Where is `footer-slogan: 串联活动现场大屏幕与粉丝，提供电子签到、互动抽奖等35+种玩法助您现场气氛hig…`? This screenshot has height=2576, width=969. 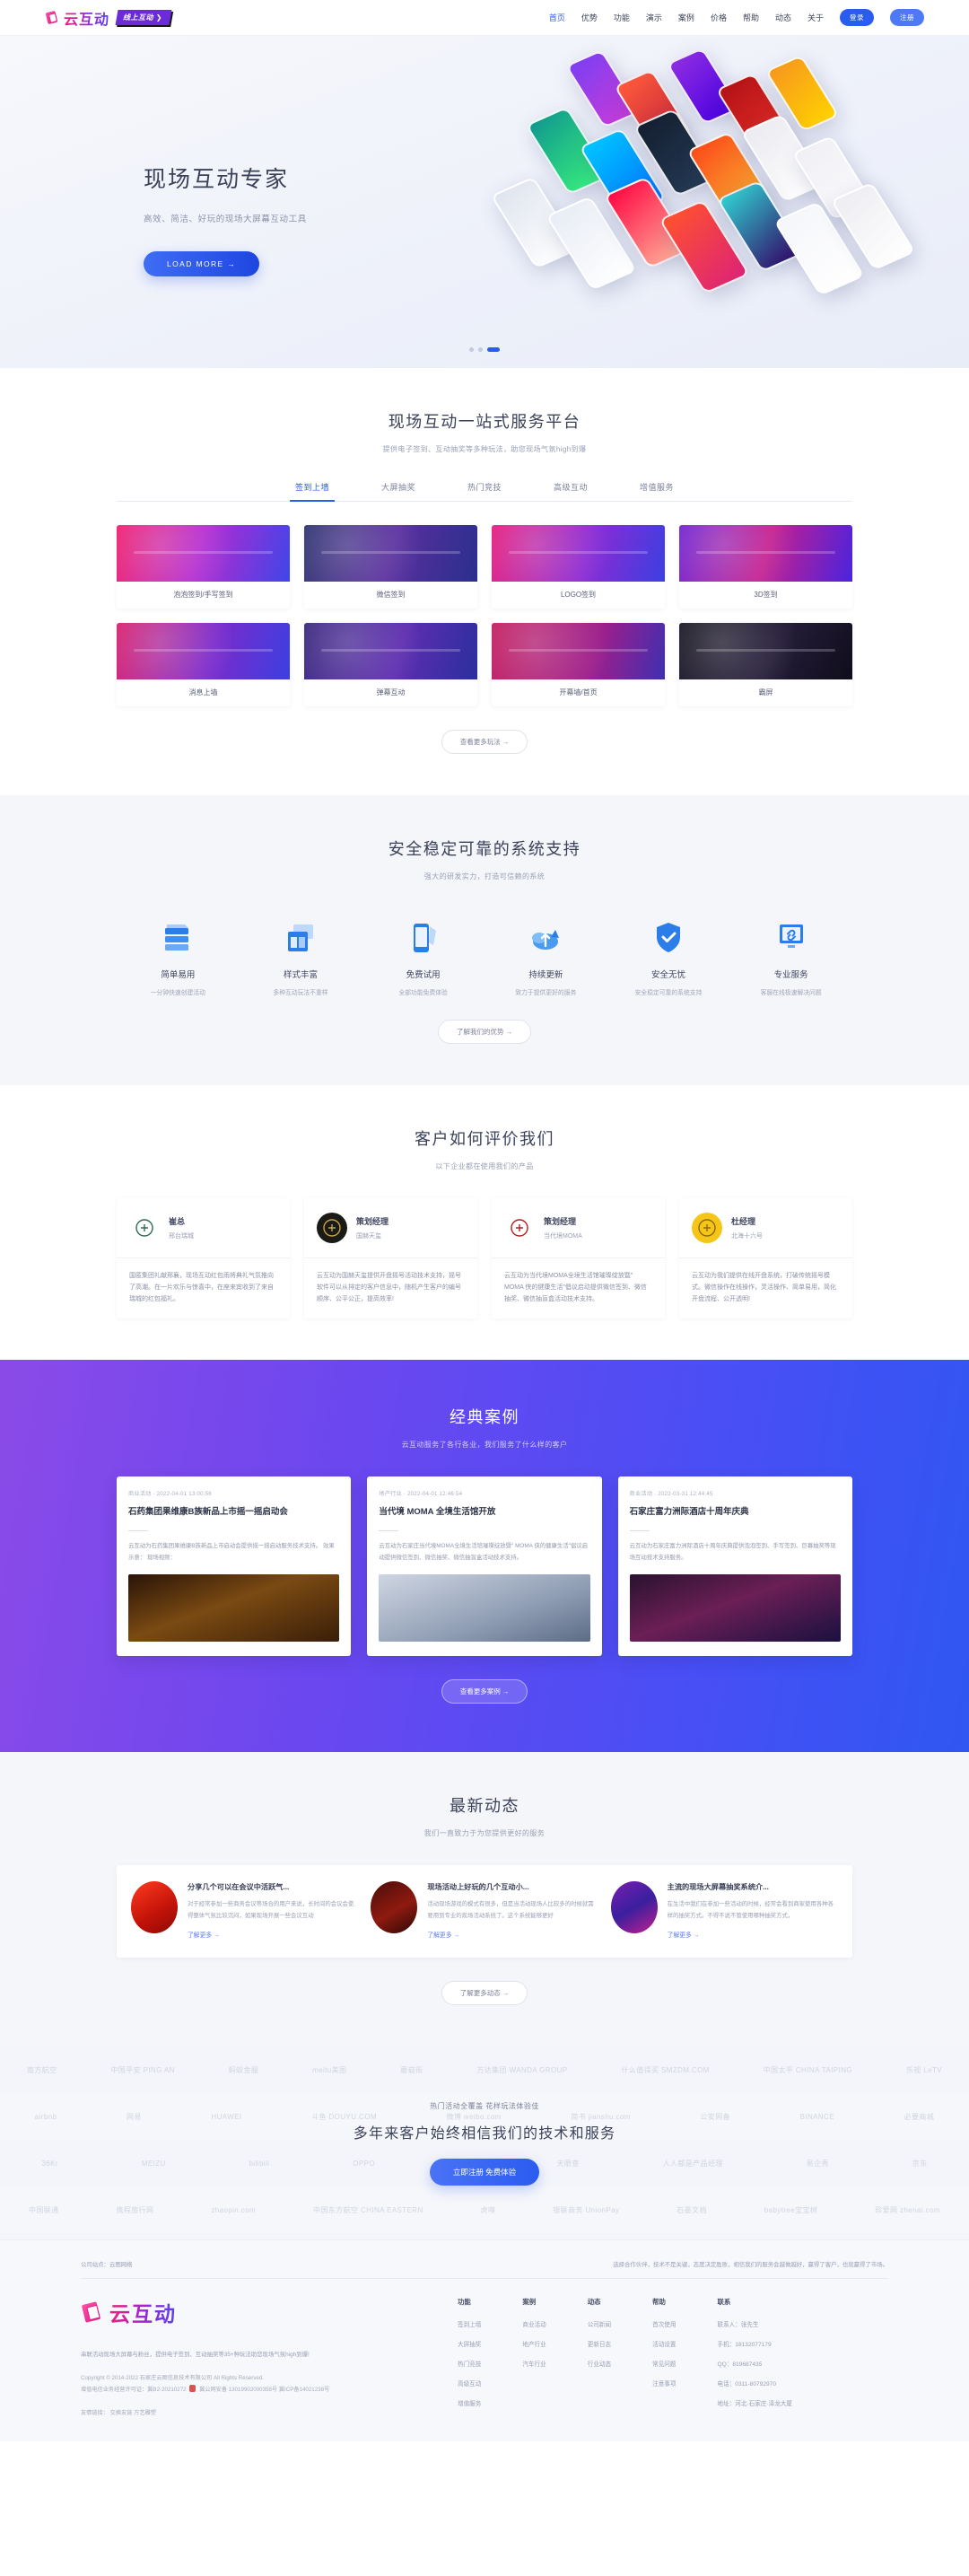 footer-slogan: 串联活动现场大屏幕与粉丝，提供电子签到、互动抽奖等35+种玩法助您现场气氛hig… is located at coordinates (195, 2355).